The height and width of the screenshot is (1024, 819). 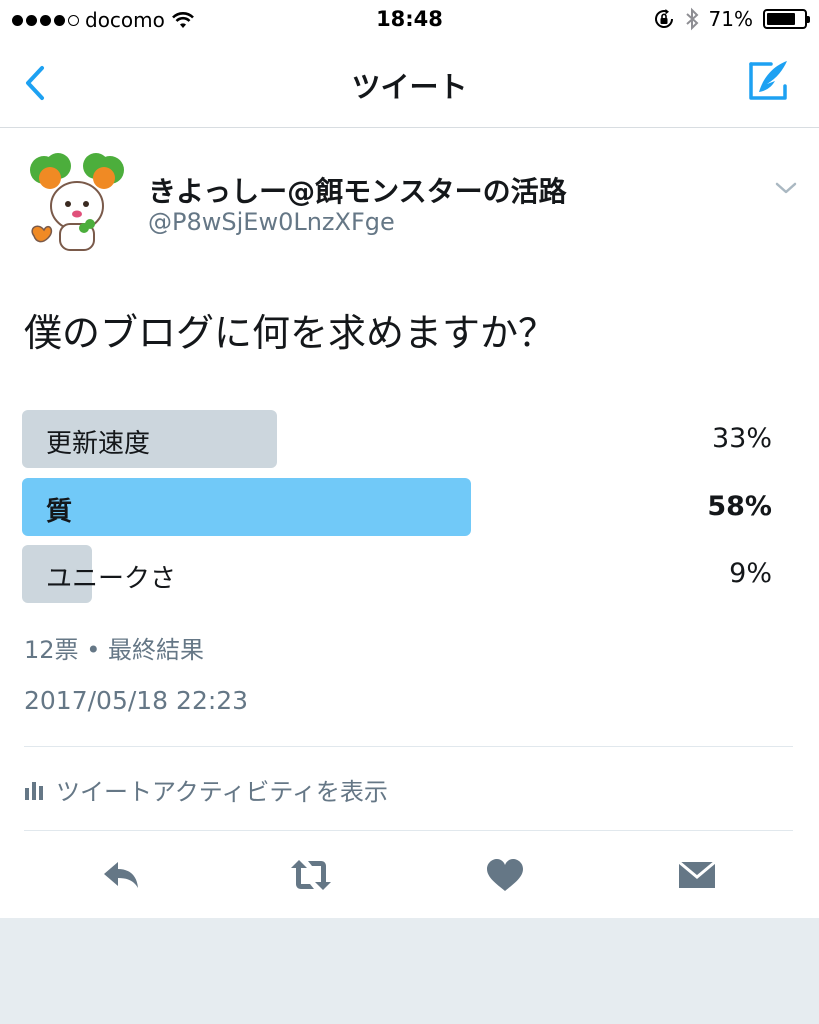 I want to click on nav-bar: ツイート, so click(x=409, y=84).